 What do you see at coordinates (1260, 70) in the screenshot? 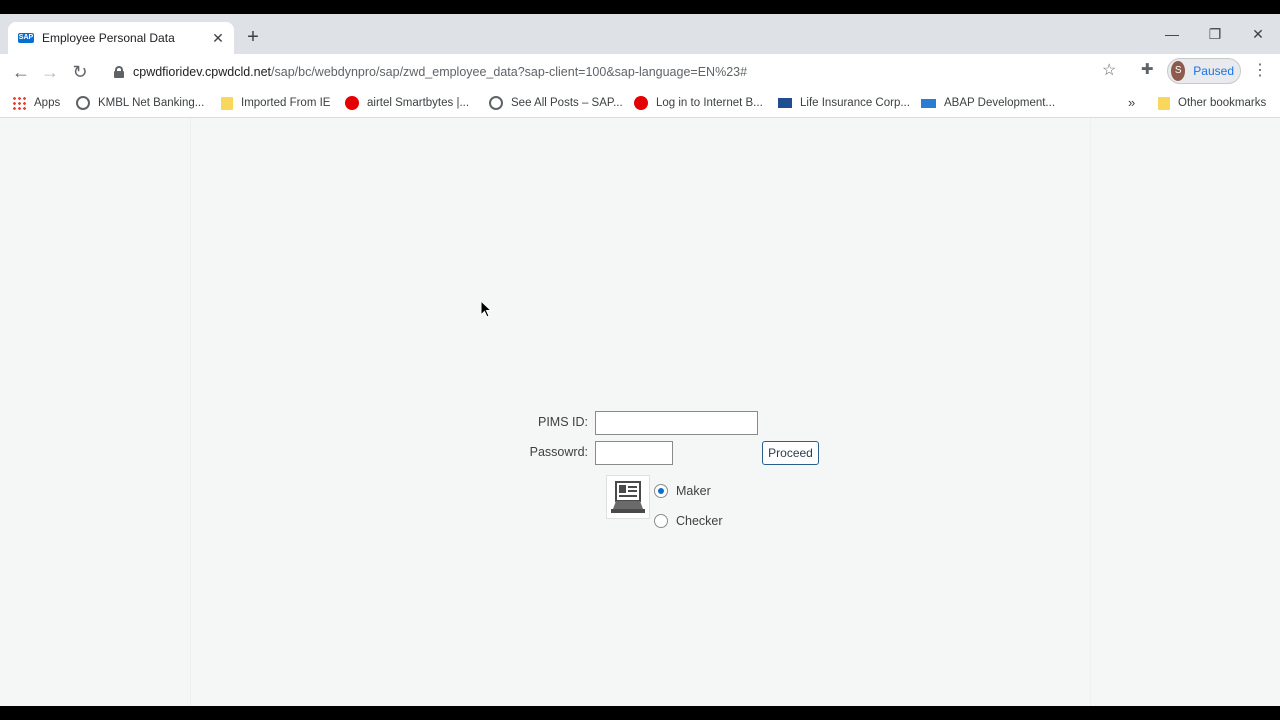
I see `more-menu-icon: ⋮` at bounding box center [1260, 70].